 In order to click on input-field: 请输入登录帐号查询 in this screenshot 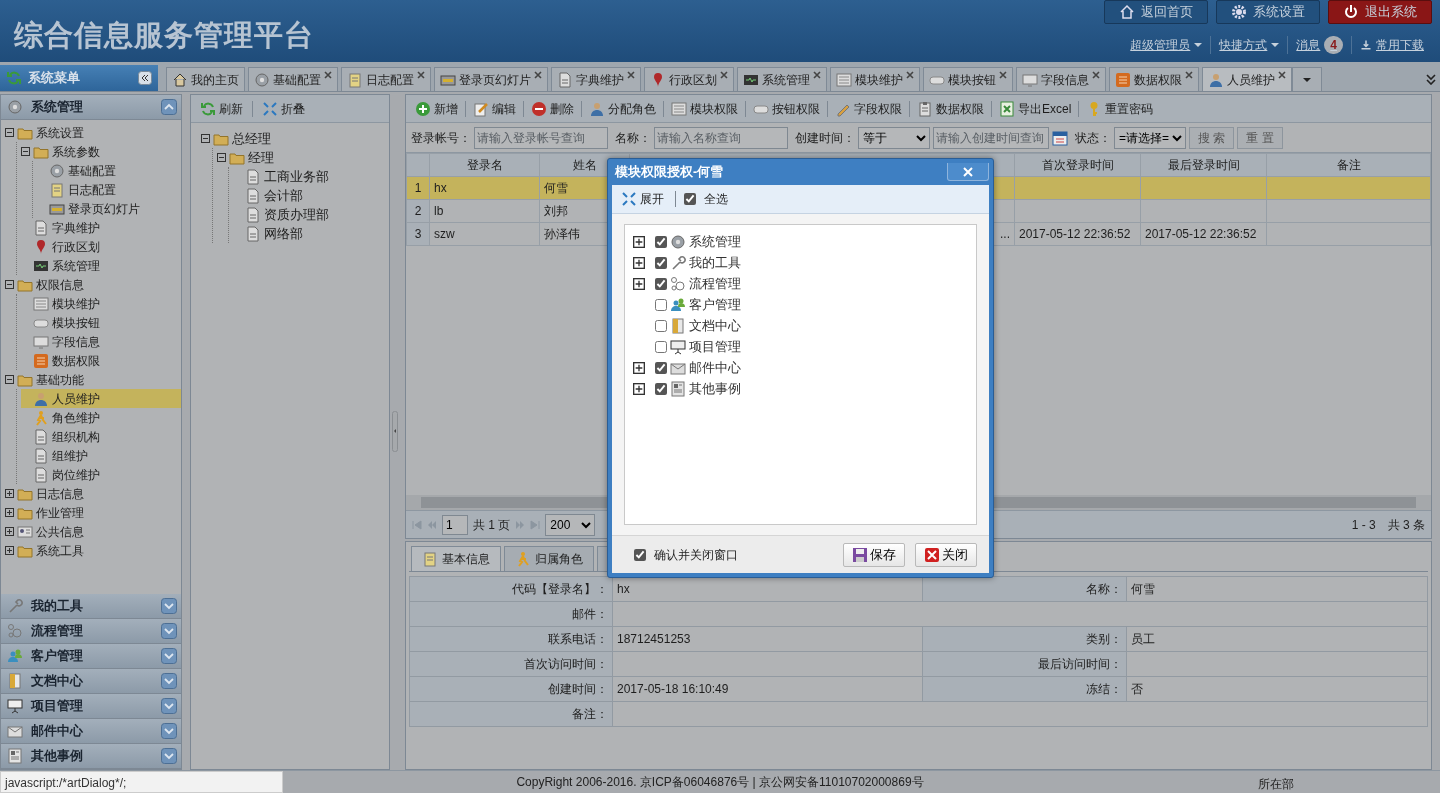, I will do `click(541, 137)`.